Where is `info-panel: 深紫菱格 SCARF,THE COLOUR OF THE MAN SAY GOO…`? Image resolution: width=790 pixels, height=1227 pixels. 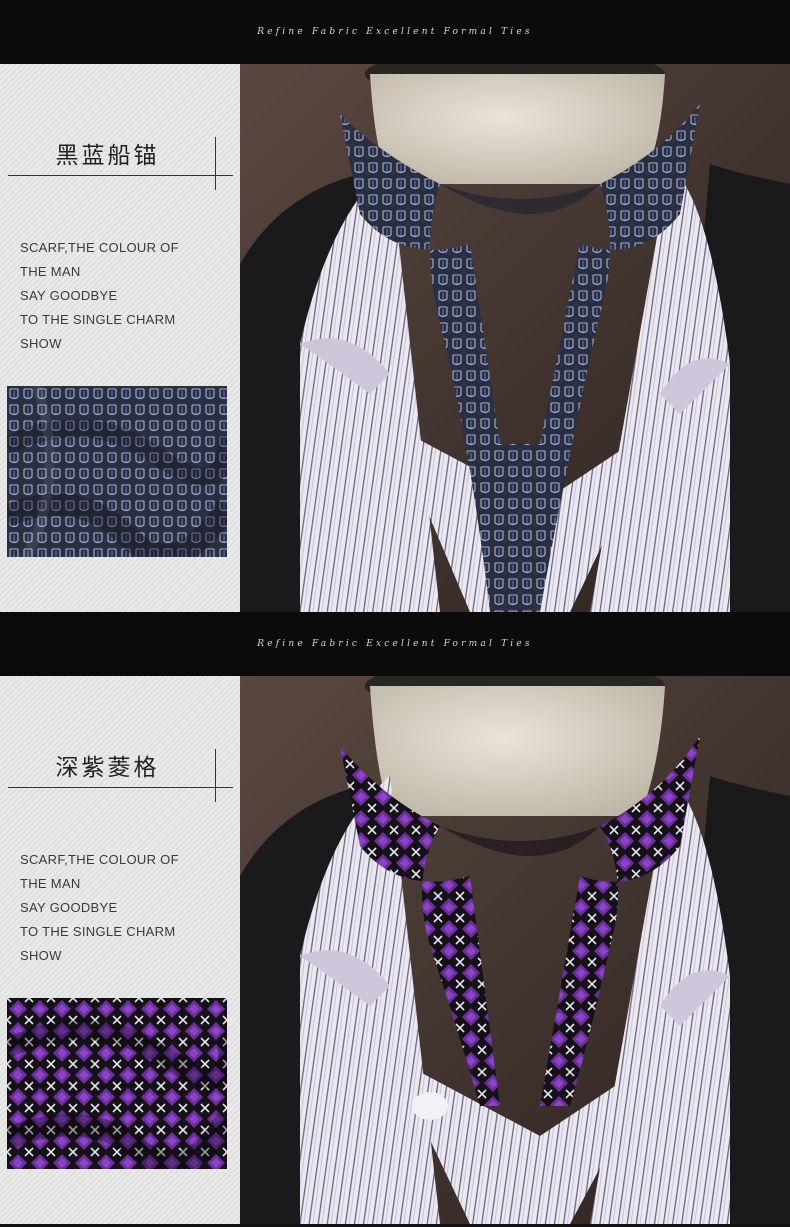
info-panel: 深紫菱格 SCARF,THE COLOUR OF THE MAN SAY GOO… is located at coordinates (120, 950).